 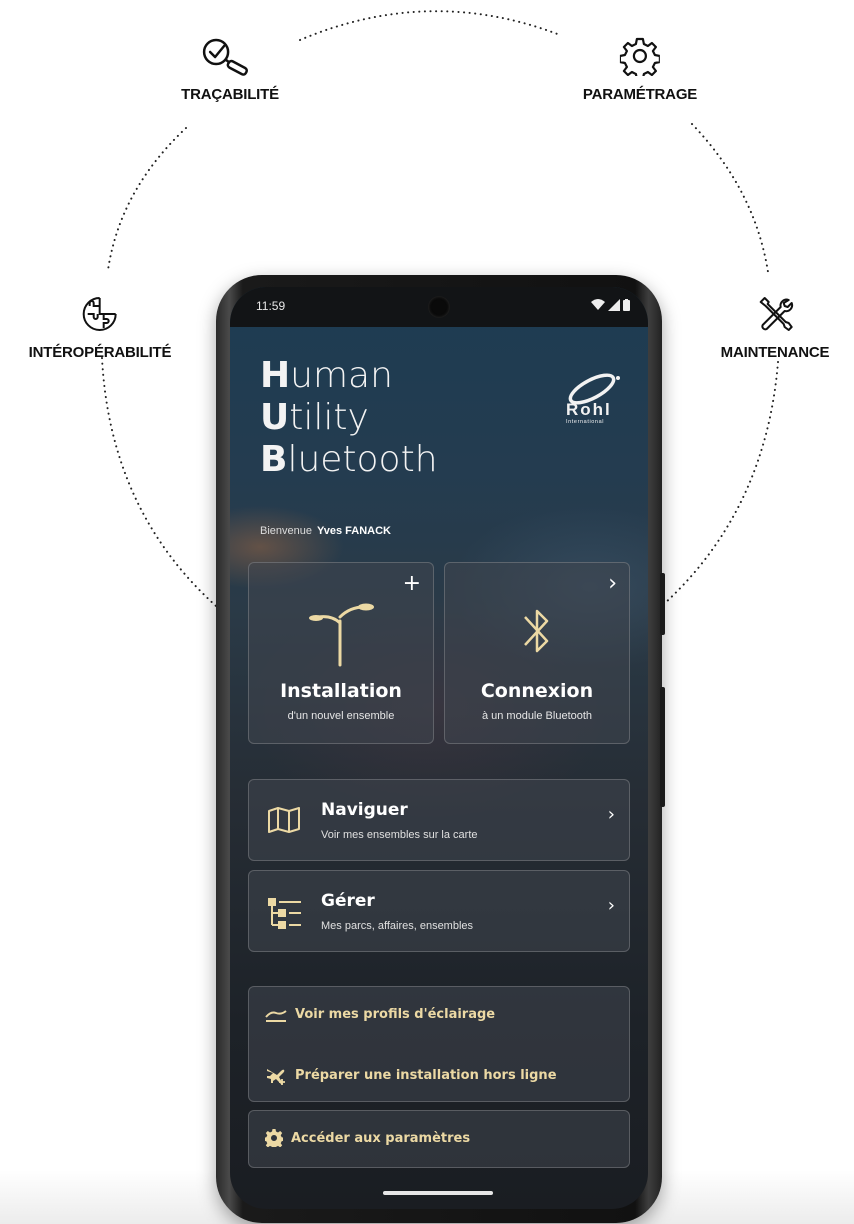 What do you see at coordinates (326, 375) in the screenshot?
I see `title-line-1: Human` at bounding box center [326, 375].